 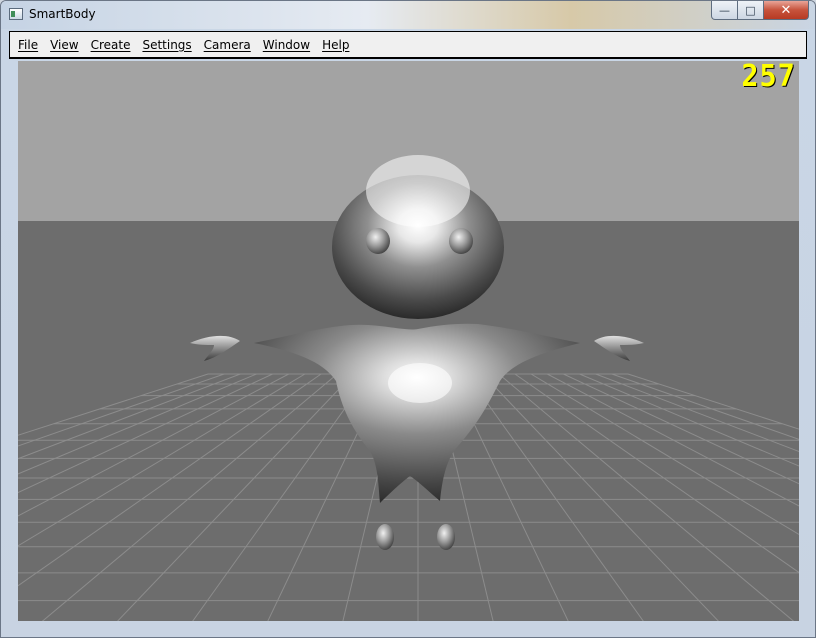 What do you see at coordinates (408, 15) in the screenshot?
I see `title-bar: SmartBody — □ ✕` at bounding box center [408, 15].